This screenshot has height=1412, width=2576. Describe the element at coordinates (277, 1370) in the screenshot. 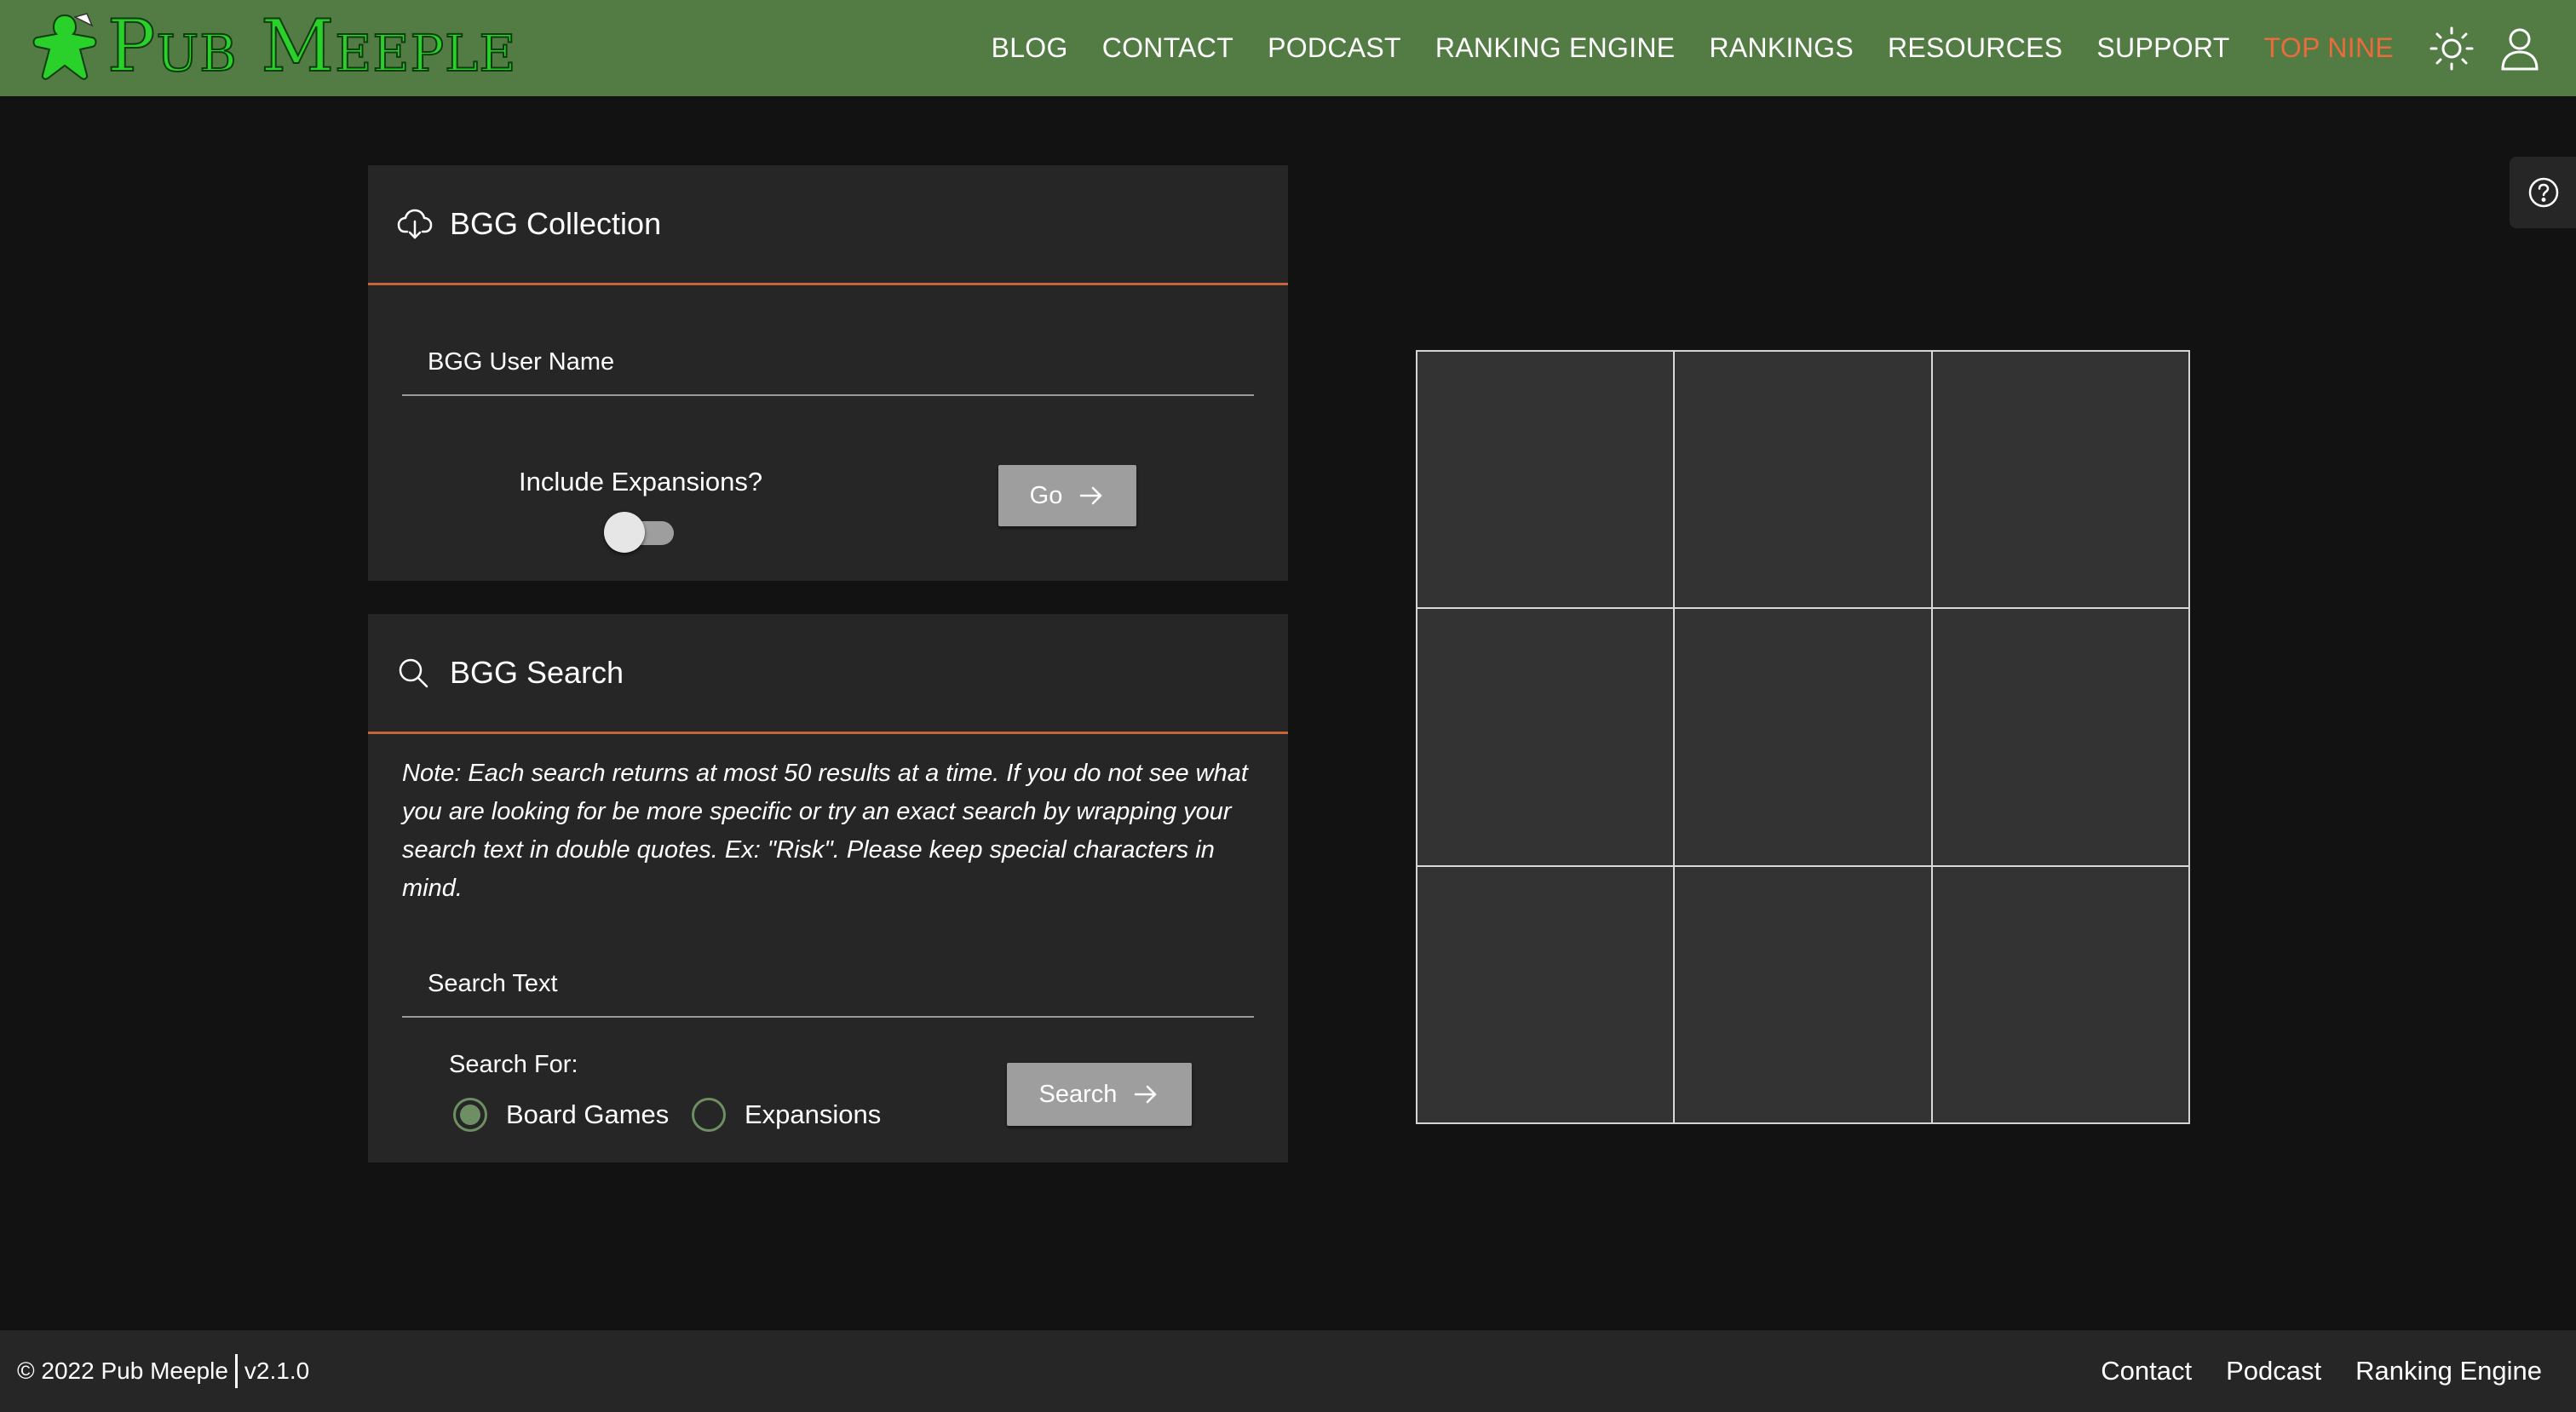

I see `version-text: v2.1.0` at that location.